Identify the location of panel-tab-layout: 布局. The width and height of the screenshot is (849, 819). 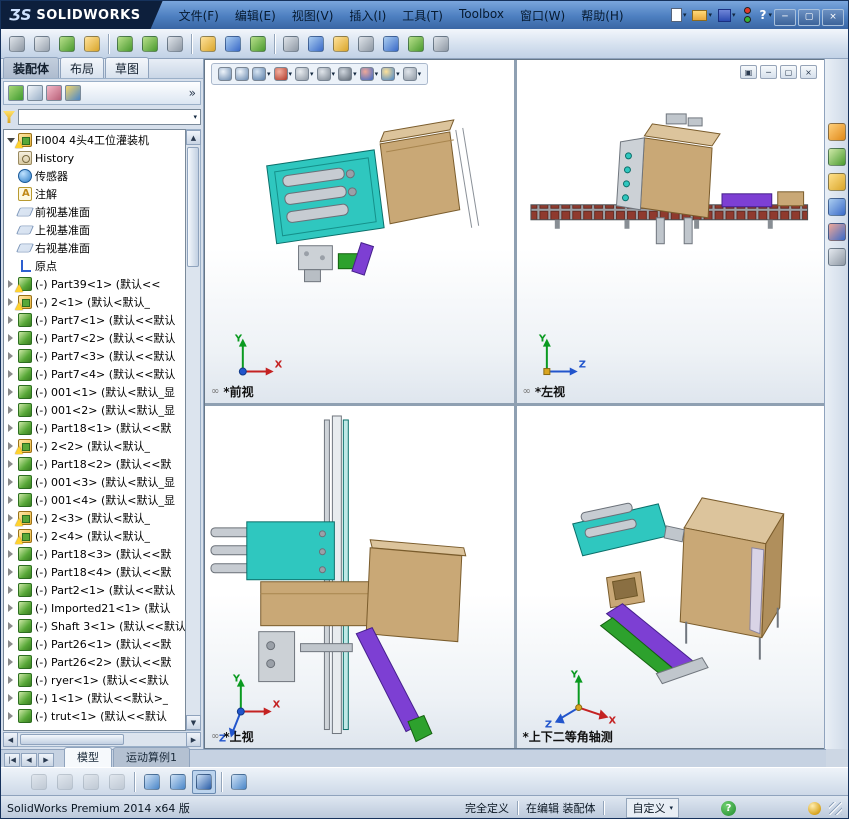
(82, 67).